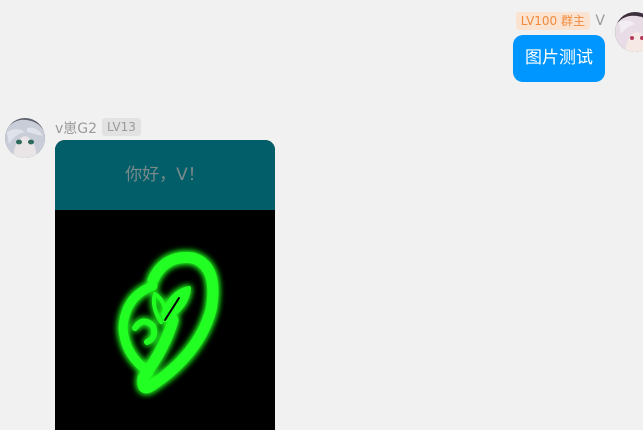 Image resolution: width=643 pixels, height=430 pixels. I want to click on my-avatar, so click(629, 32).